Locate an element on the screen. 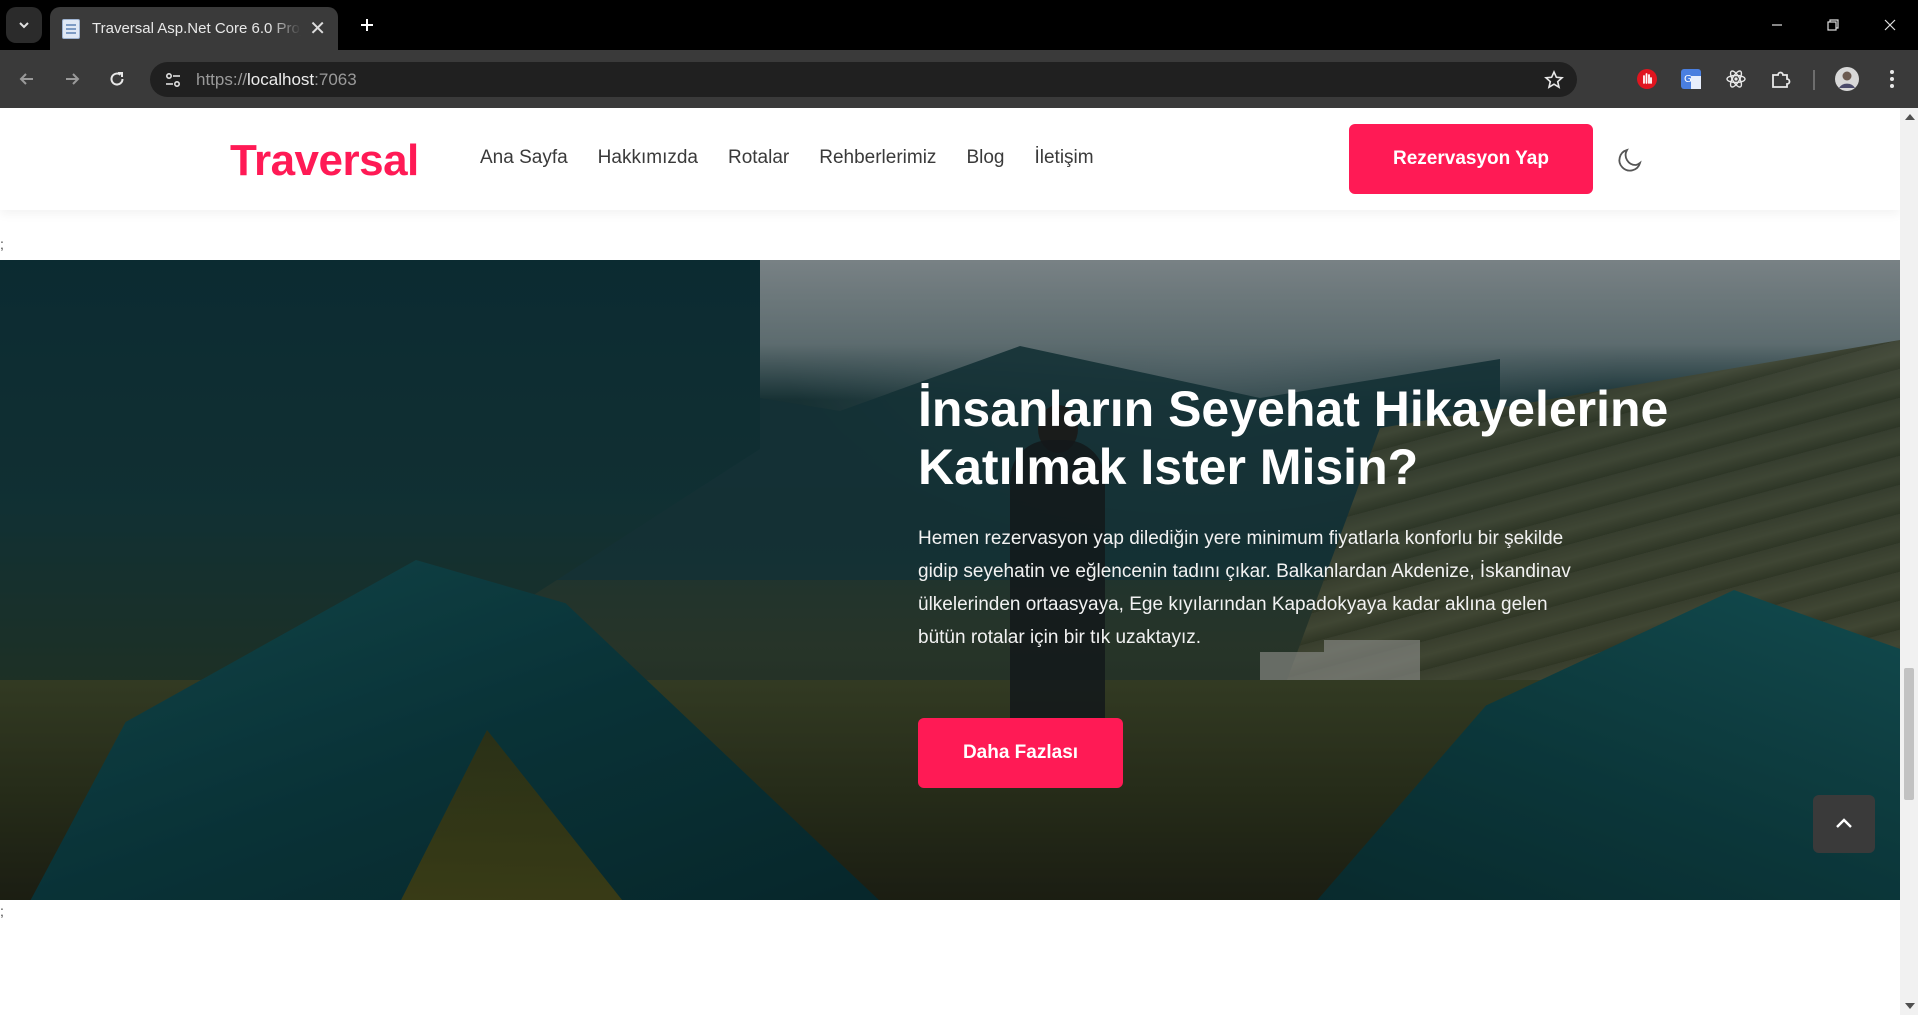 The image size is (1918, 1015). scroll-down-arrow-icon is located at coordinates (1910, 1006).